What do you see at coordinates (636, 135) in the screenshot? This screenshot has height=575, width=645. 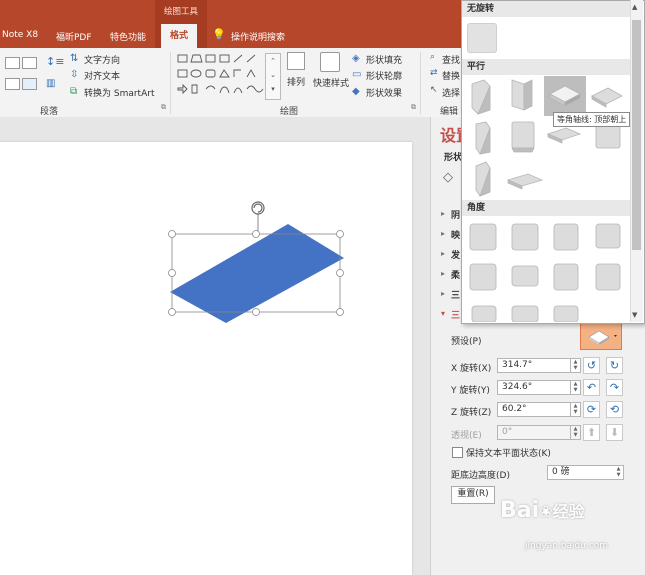 I see `gallery-scroll-thumb` at bounding box center [636, 135].